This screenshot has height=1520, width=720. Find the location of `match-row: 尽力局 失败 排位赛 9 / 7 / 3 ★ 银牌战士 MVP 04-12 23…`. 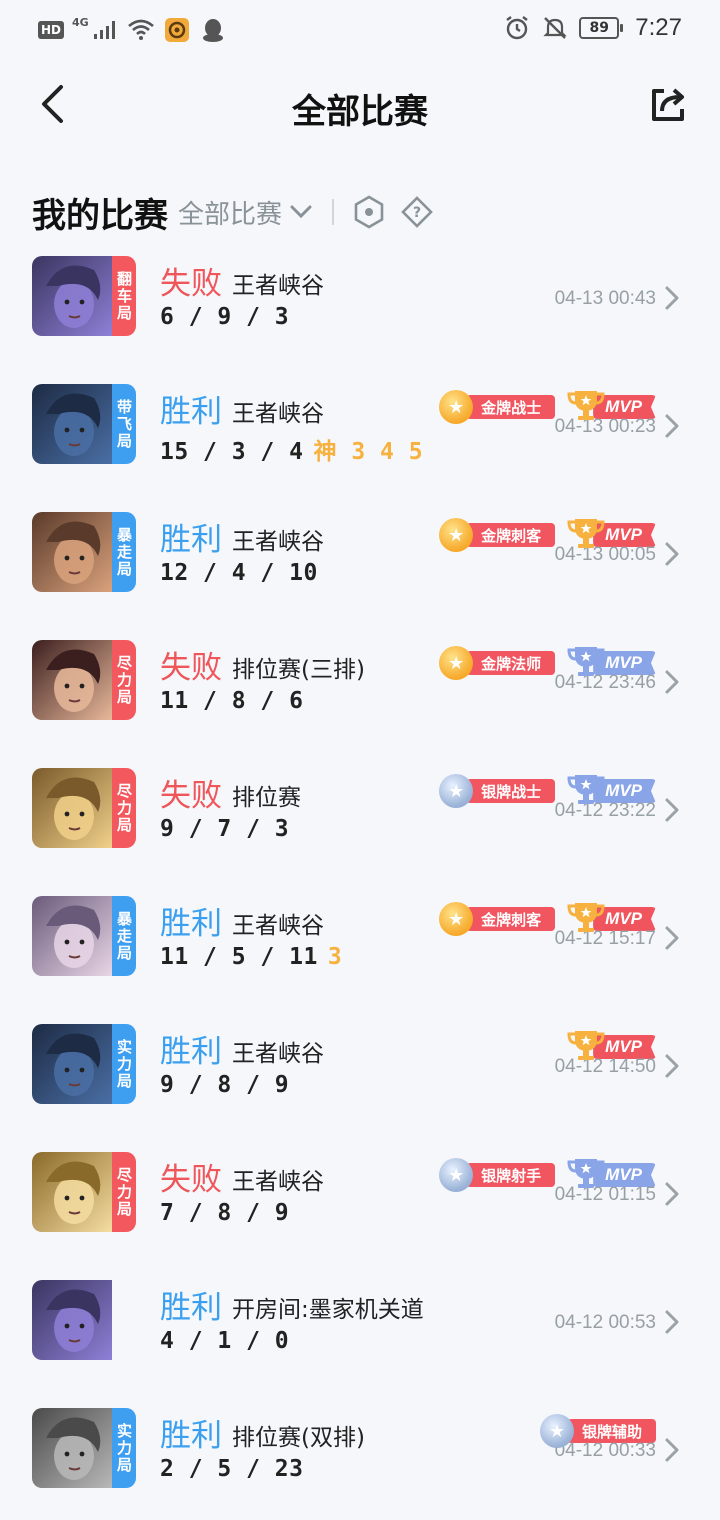

match-row: 尽力局 失败 排位赛 9 / 7 / 3 ★ 银牌战士 MVP 04-12 23… is located at coordinates (360, 824).